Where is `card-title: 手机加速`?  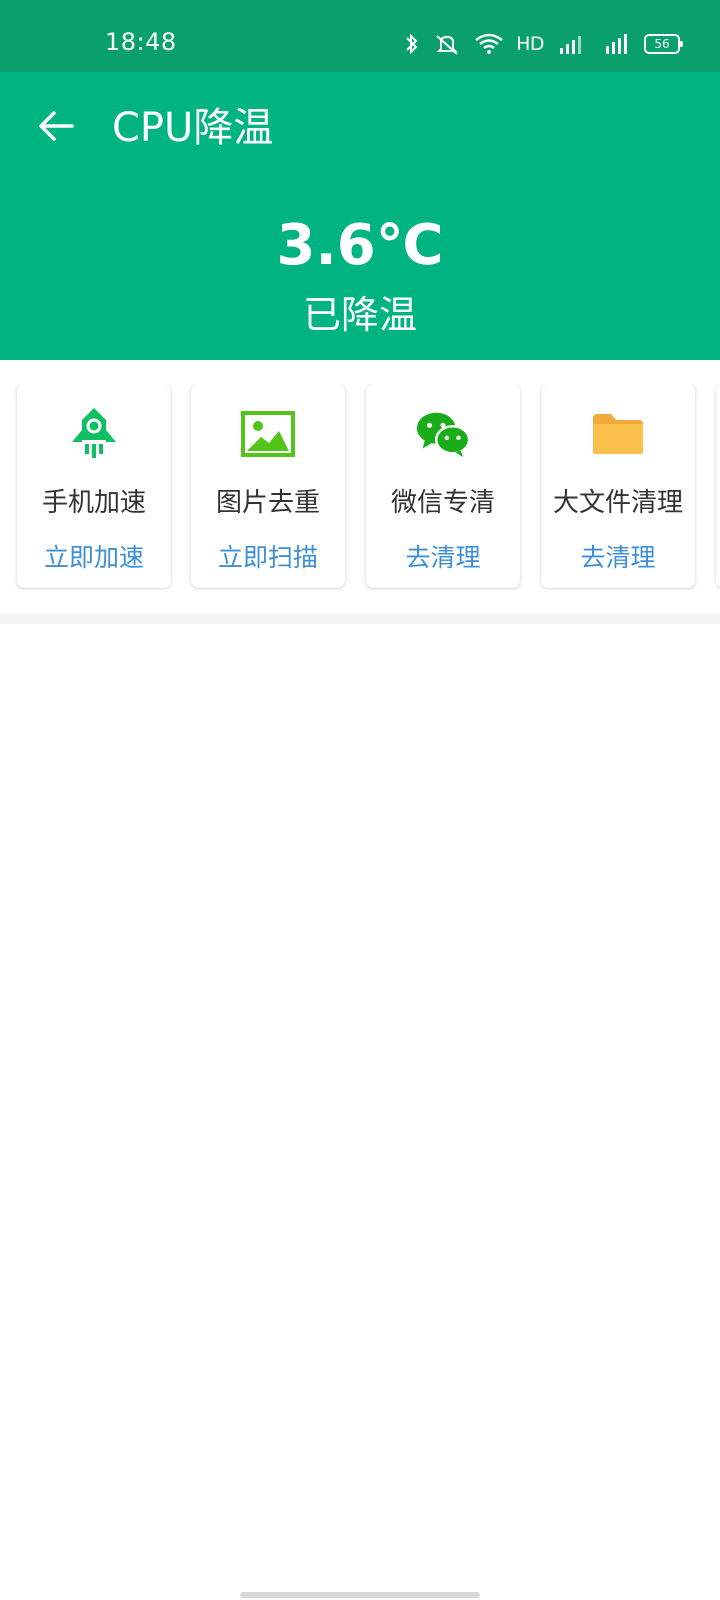
card-title: 手机加速 is located at coordinates (93, 503).